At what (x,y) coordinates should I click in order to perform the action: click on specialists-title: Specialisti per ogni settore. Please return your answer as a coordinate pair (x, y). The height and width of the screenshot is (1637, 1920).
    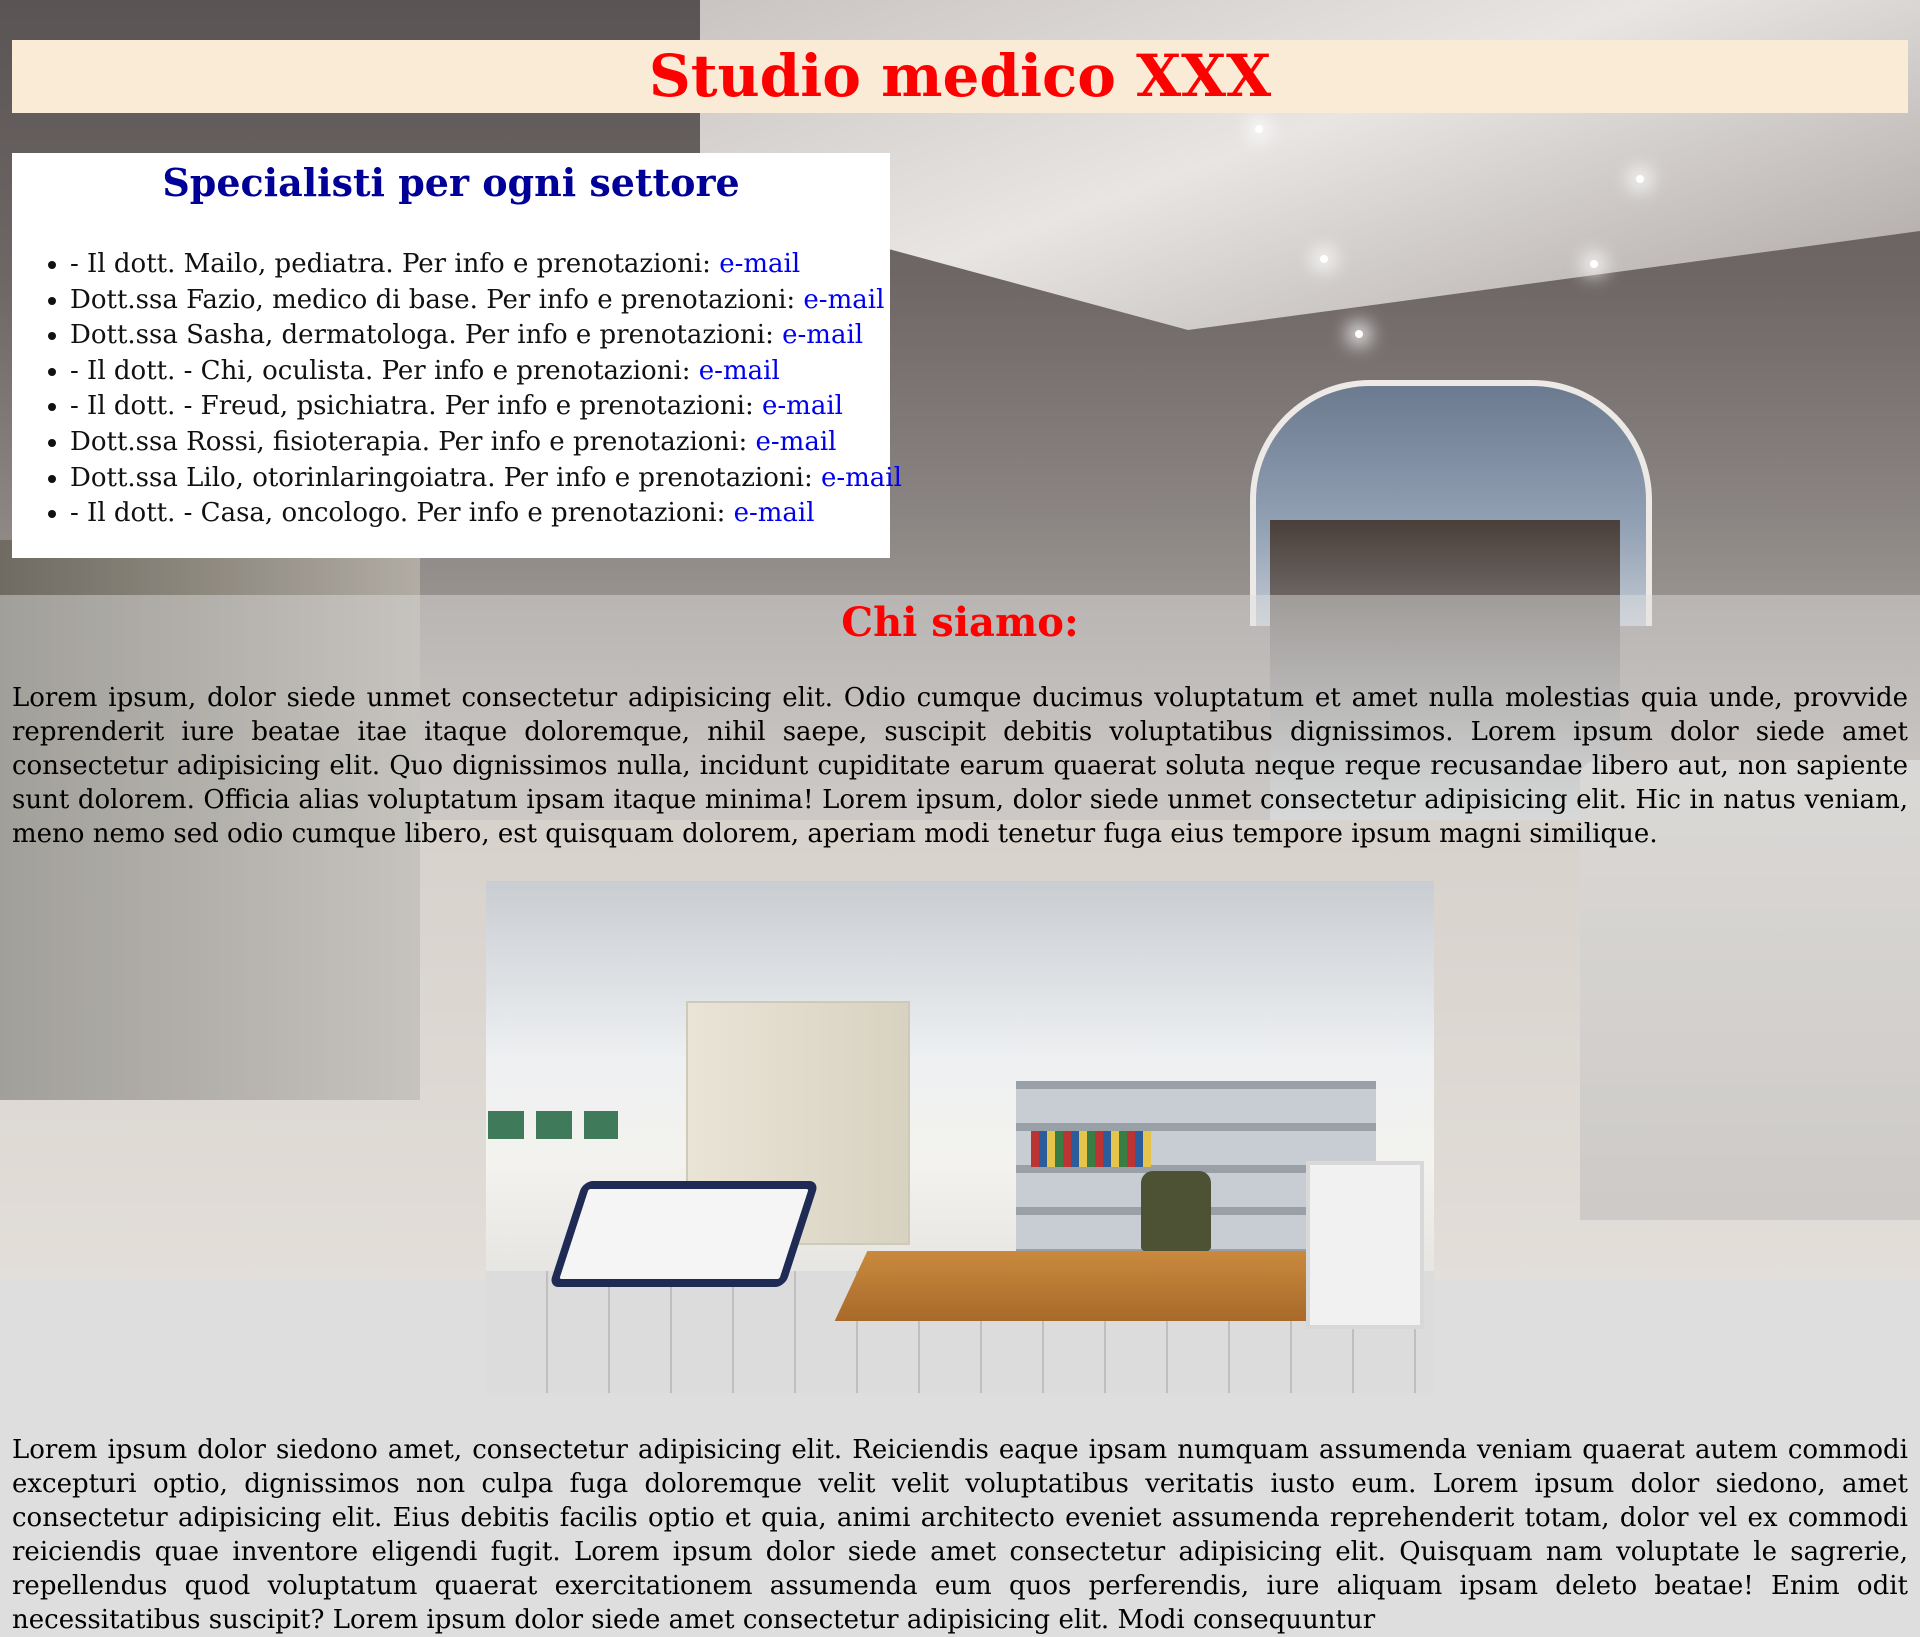
    Looking at the image, I should click on (451, 182).